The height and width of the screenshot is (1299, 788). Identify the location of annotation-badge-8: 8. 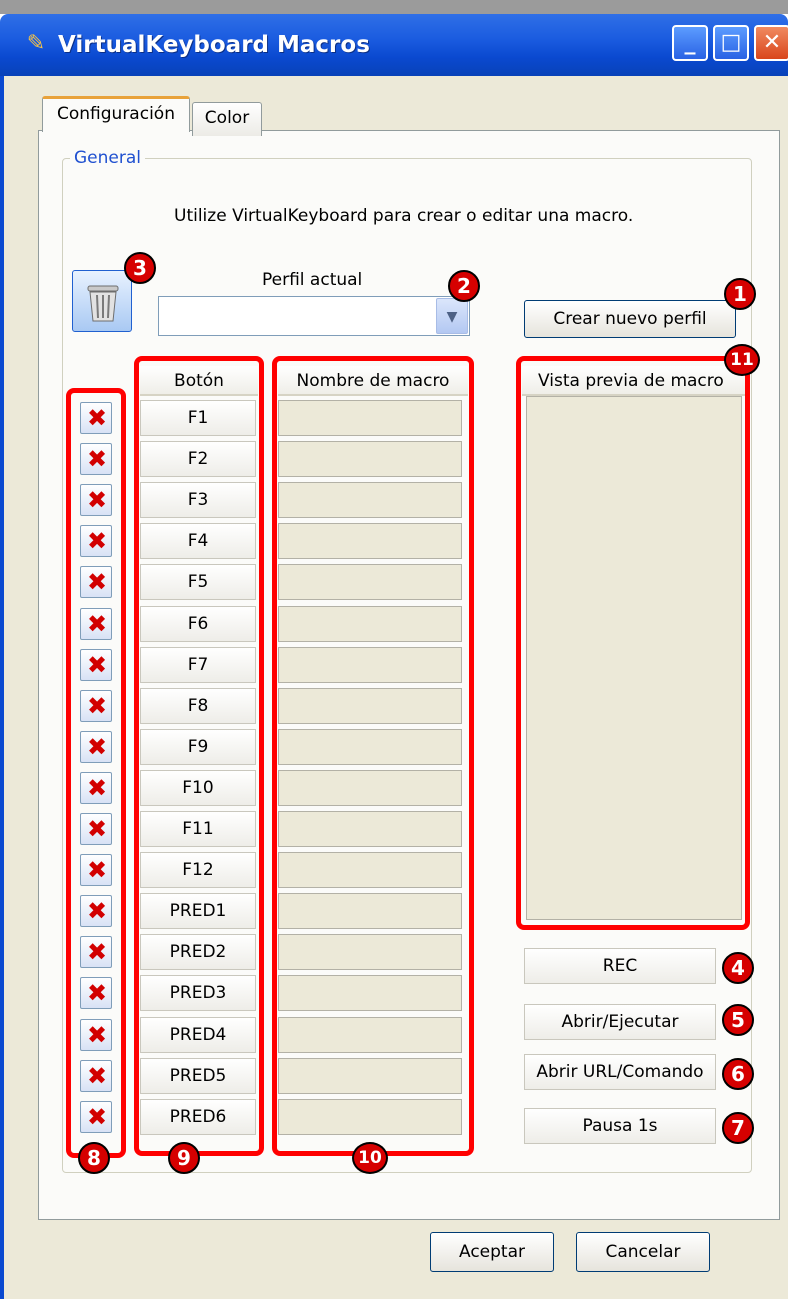
(94, 1158).